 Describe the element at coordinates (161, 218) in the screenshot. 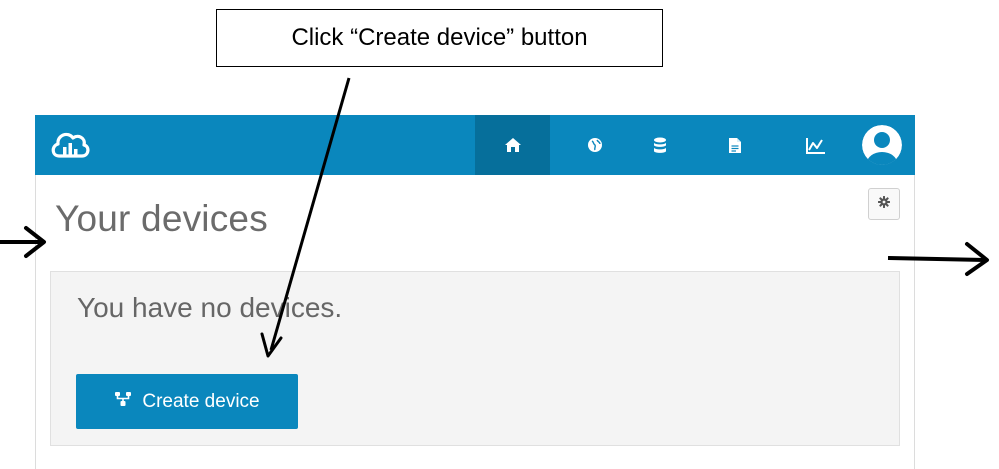

I see `page-title: Your devices` at that location.